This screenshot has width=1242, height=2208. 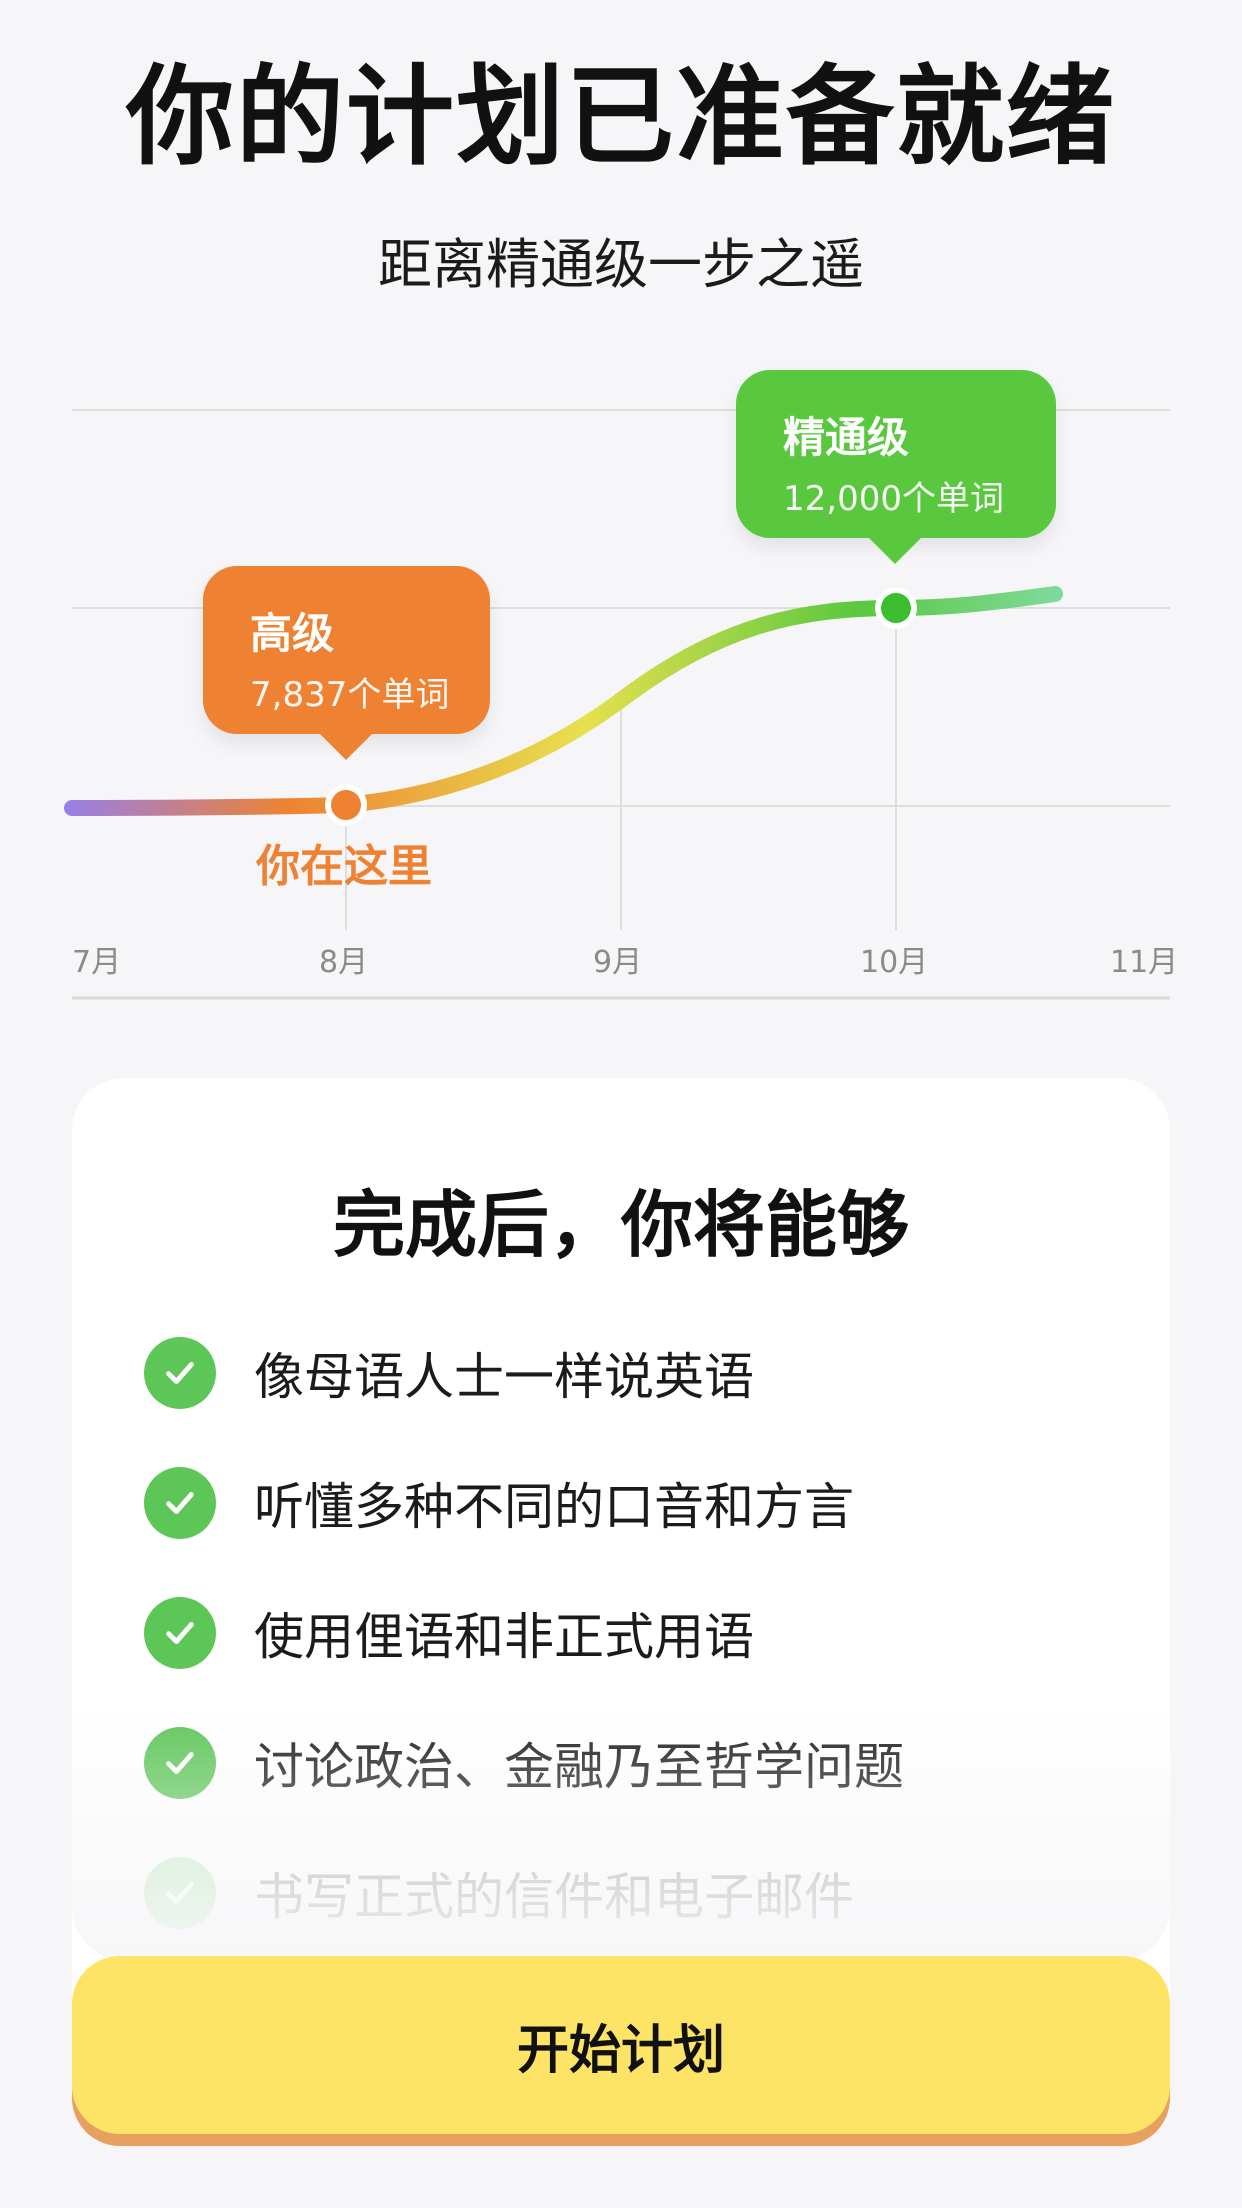 I want to click on x-tick-label: 8月, so click(x=343, y=962).